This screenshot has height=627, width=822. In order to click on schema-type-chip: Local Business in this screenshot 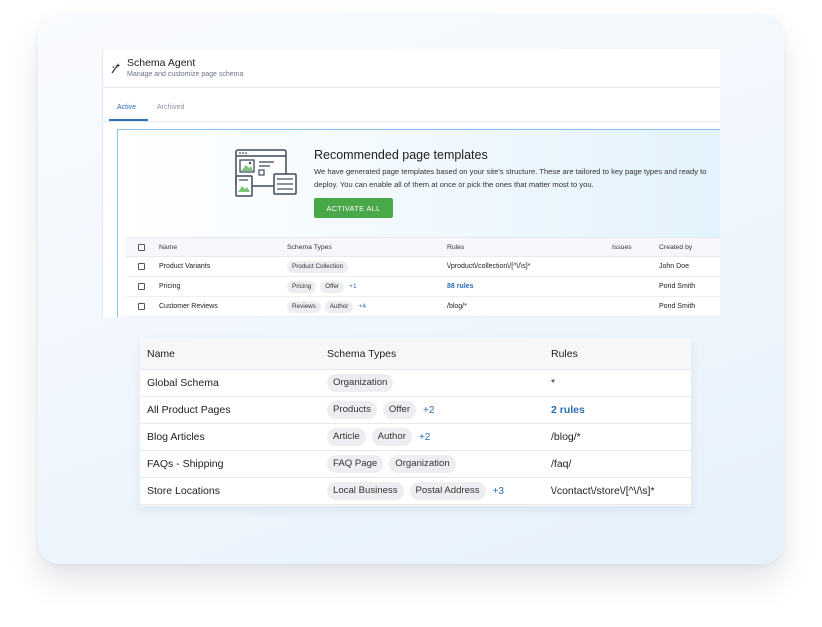, I will do `click(365, 491)`.